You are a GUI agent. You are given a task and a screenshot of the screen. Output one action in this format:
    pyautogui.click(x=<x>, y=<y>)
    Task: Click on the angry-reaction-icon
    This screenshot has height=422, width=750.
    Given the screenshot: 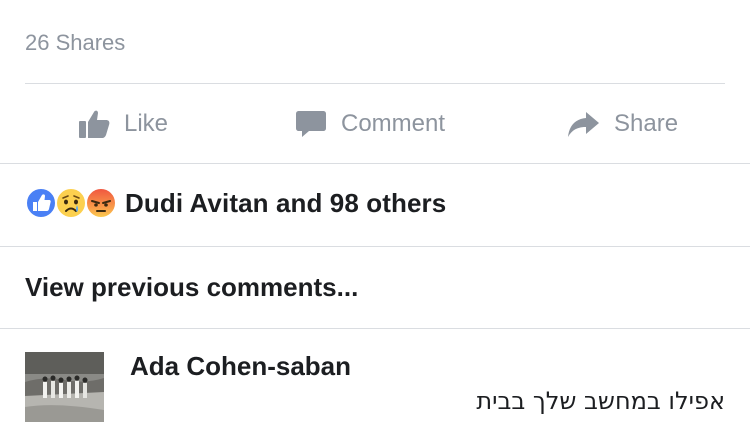 What is the action you would take?
    pyautogui.click(x=101, y=203)
    